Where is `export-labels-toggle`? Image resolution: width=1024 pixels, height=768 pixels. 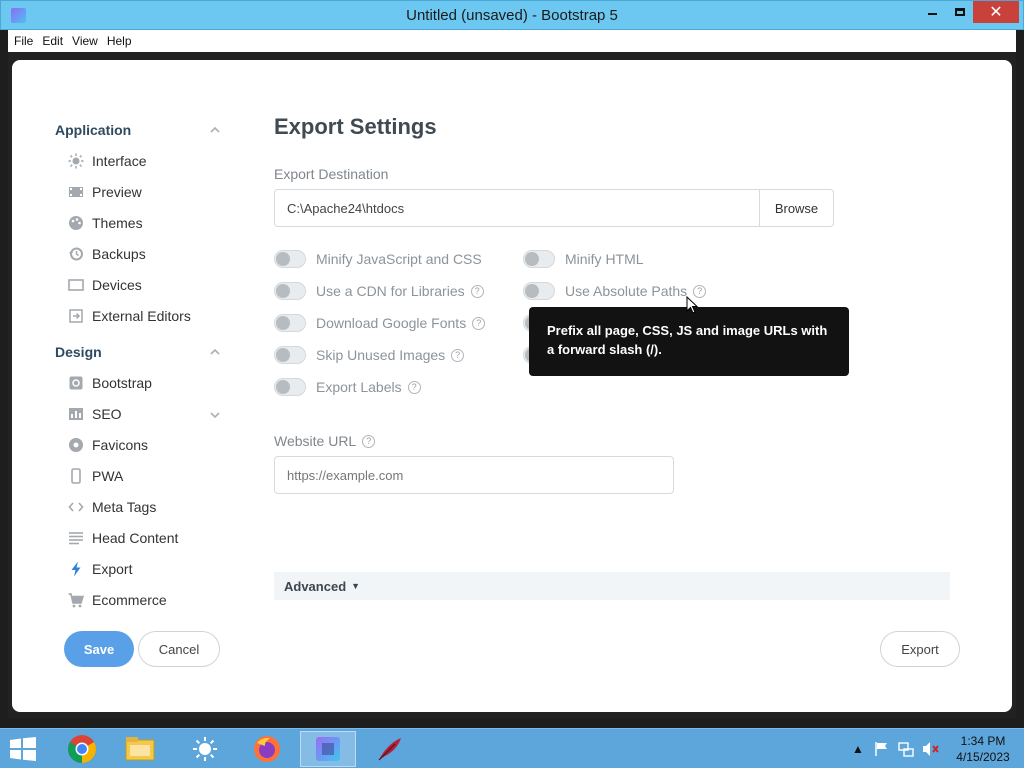
export-labels-toggle is located at coordinates (290, 387).